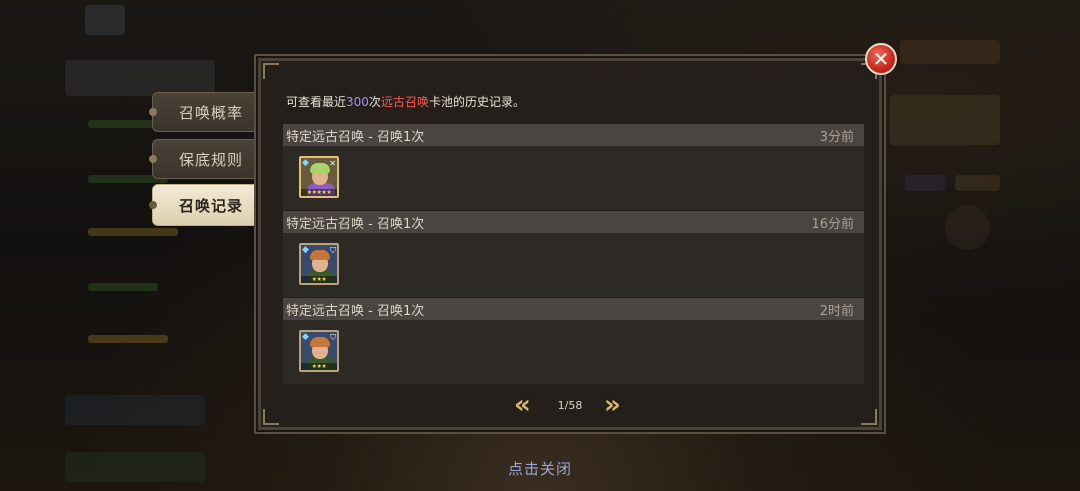 This screenshot has width=1080, height=491. What do you see at coordinates (211, 112) in the screenshot?
I see `tab-label: 召唤概率` at bounding box center [211, 112].